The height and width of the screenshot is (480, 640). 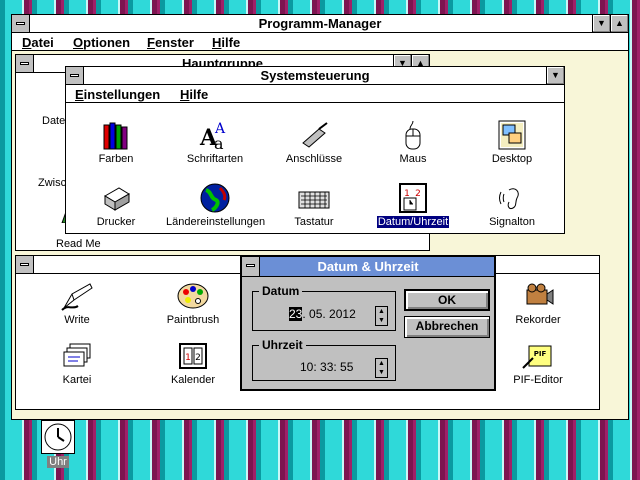 I want to click on app-rekorder: Rekorder, so click(x=538, y=303).